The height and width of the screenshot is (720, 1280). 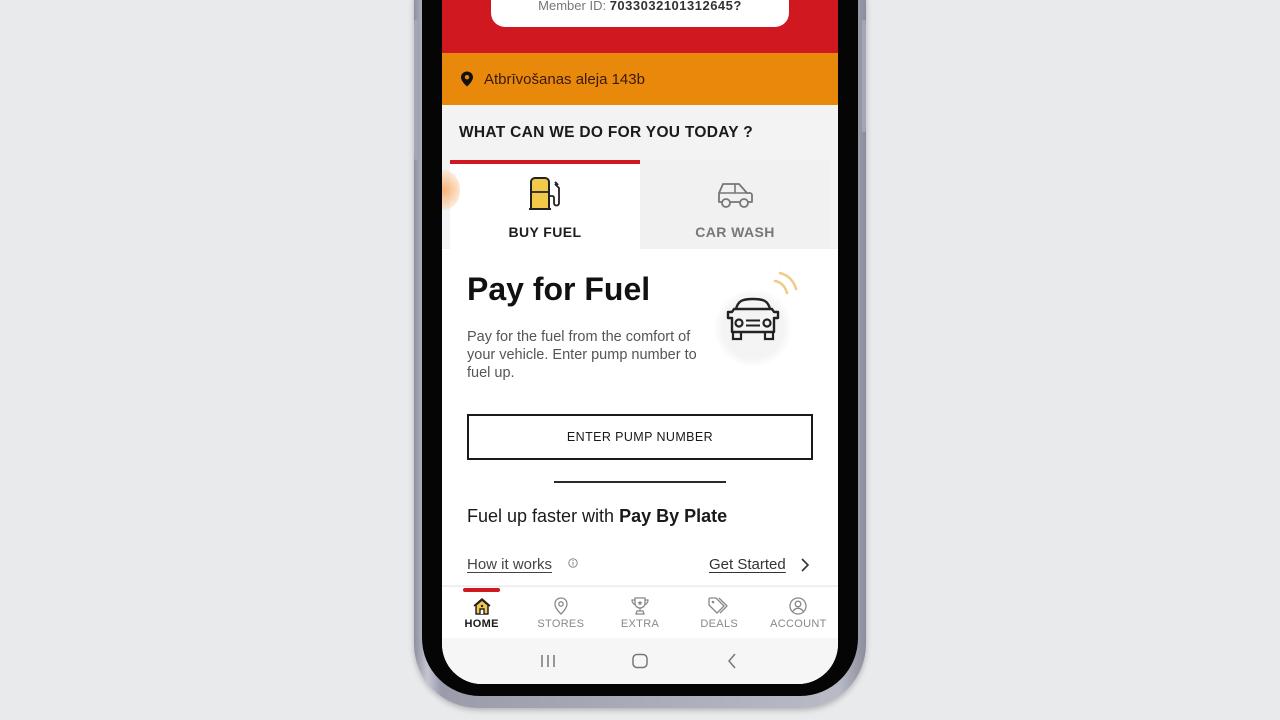 I want to click on section-heading: WHAT CAN WE DO FOR YOU TODAY ?, so click(x=606, y=132).